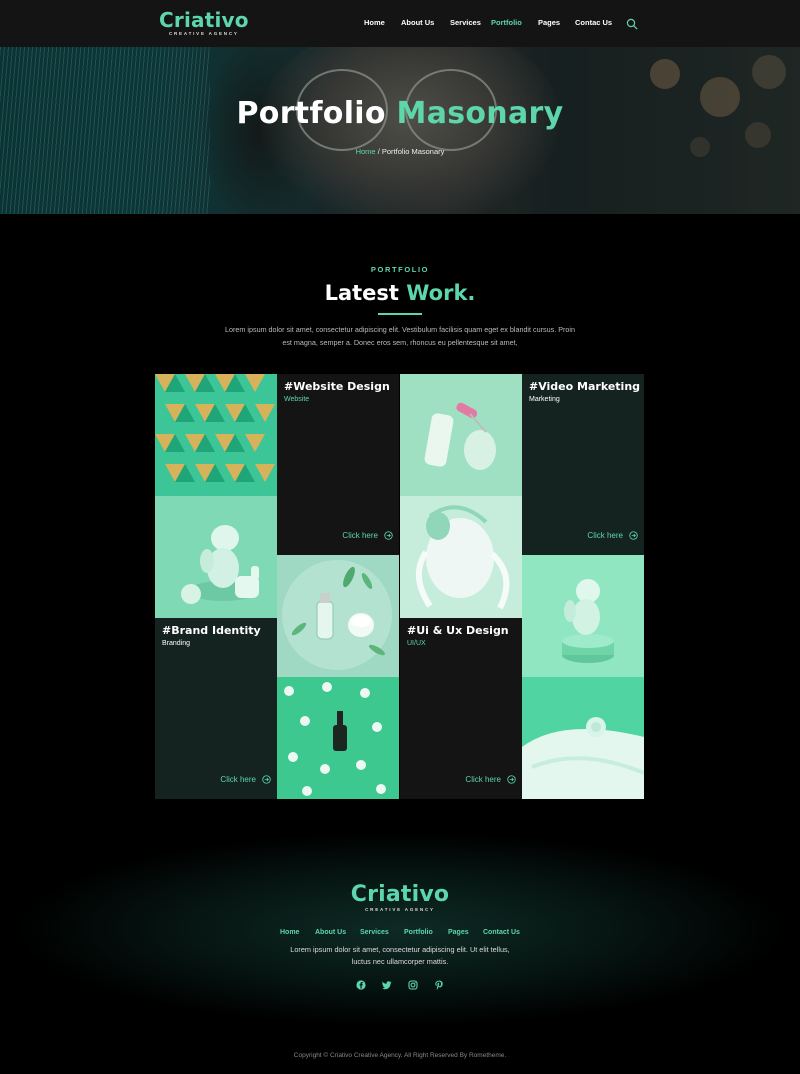 The height and width of the screenshot is (1074, 800). What do you see at coordinates (330, 932) in the screenshot?
I see `footer-link-about: About Us` at bounding box center [330, 932].